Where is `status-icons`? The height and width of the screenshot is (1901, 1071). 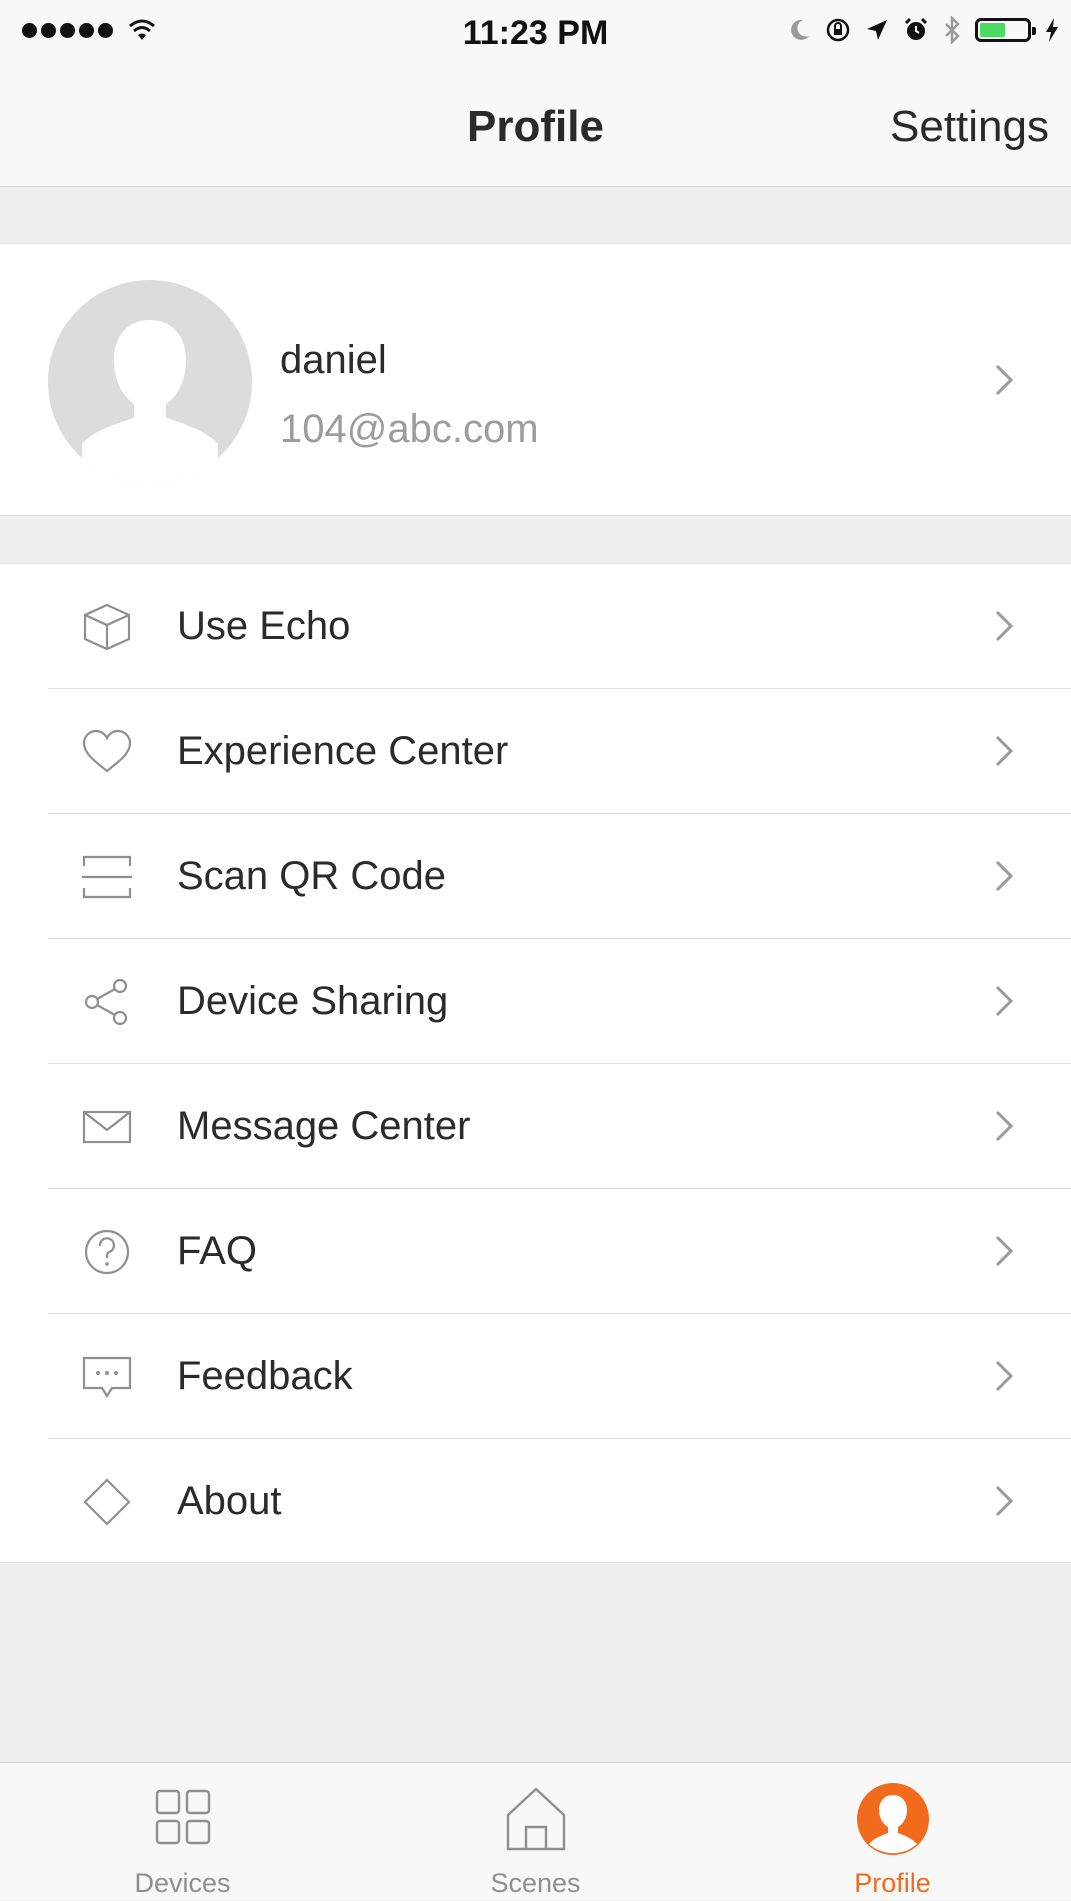 status-icons is located at coordinates (924, 30).